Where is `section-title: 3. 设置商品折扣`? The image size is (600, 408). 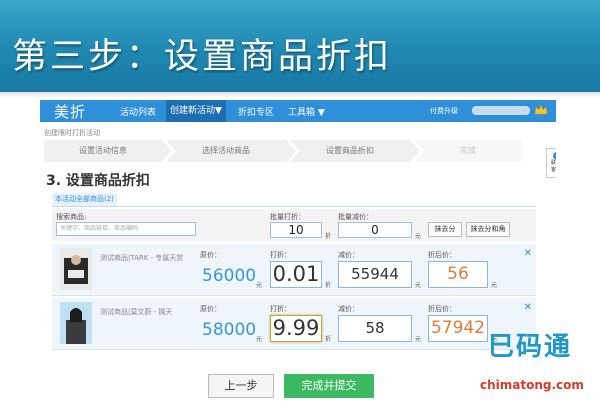
section-title: 3. 设置商品折扣 is located at coordinates (98, 181).